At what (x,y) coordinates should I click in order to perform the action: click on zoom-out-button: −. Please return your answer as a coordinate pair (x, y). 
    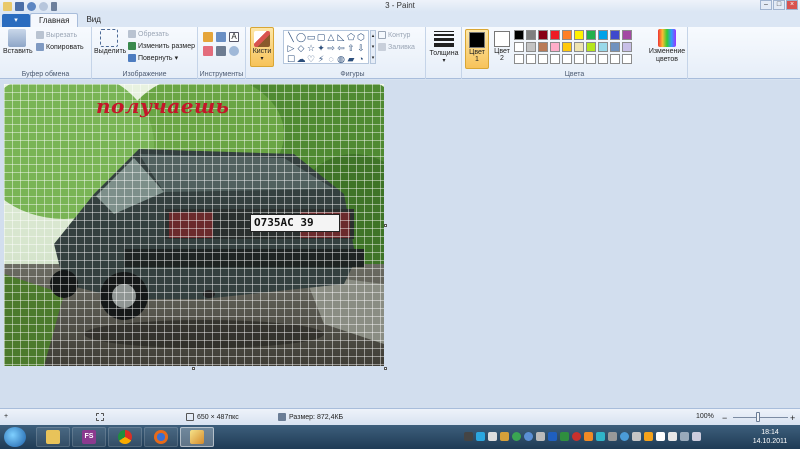
    Looking at the image, I should click on (724, 418).